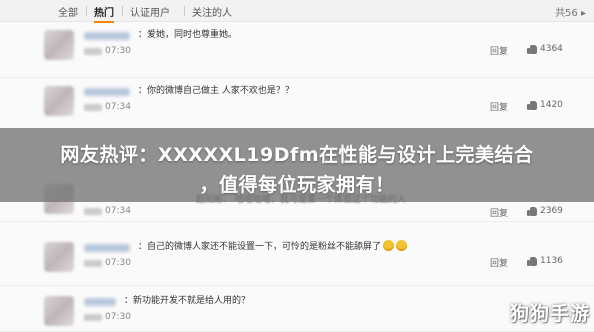 This screenshot has width=594, height=332. I want to click on tab-hot: 热门, so click(104, 13).